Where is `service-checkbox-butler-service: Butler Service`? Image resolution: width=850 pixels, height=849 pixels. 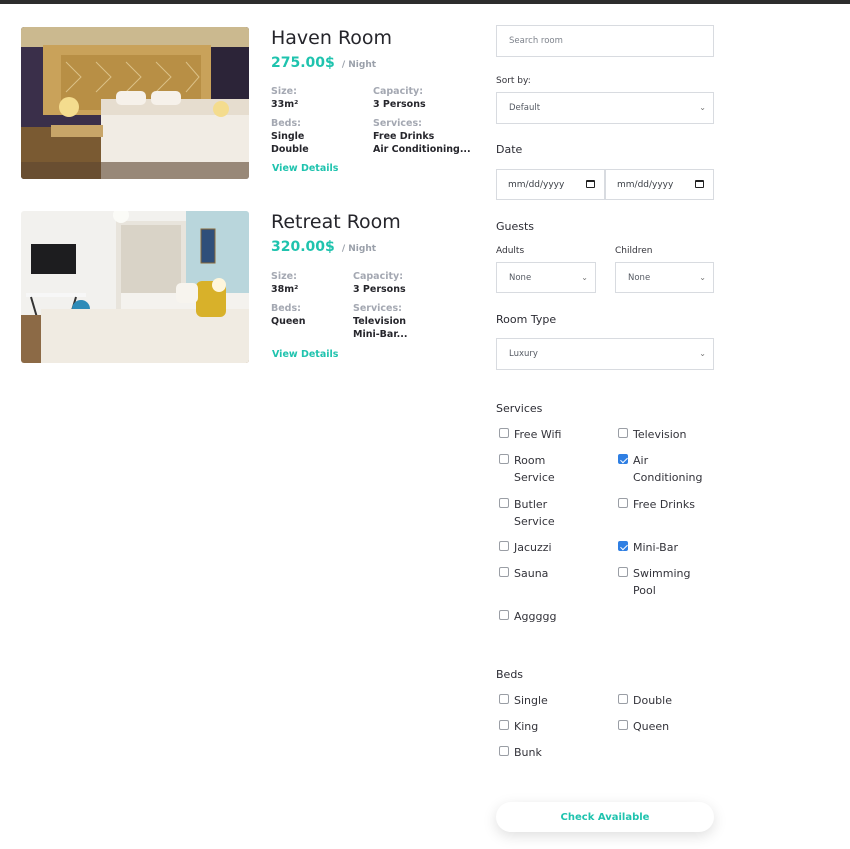
service-checkbox-butler-service: Butler Service is located at coordinates (536, 513).